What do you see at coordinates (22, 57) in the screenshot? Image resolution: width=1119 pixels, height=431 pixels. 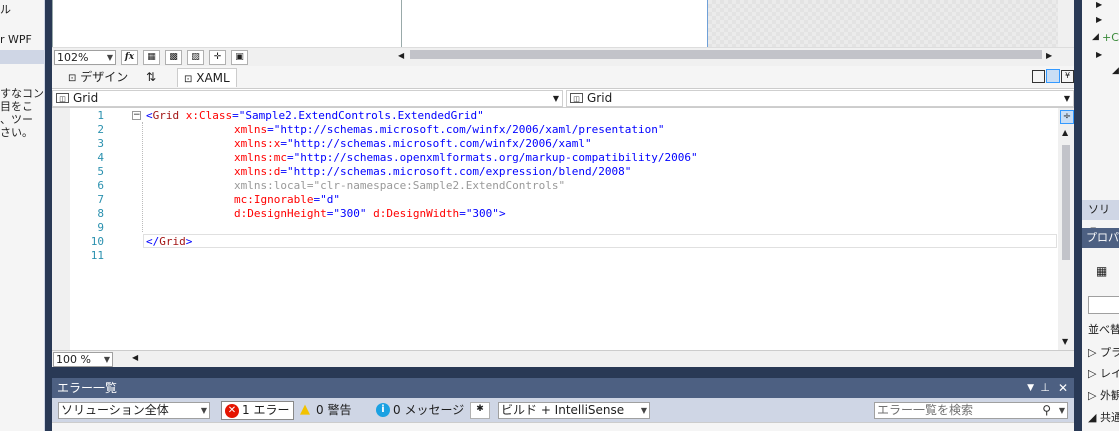 I see `selected-item` at bounding box center [22, 57].